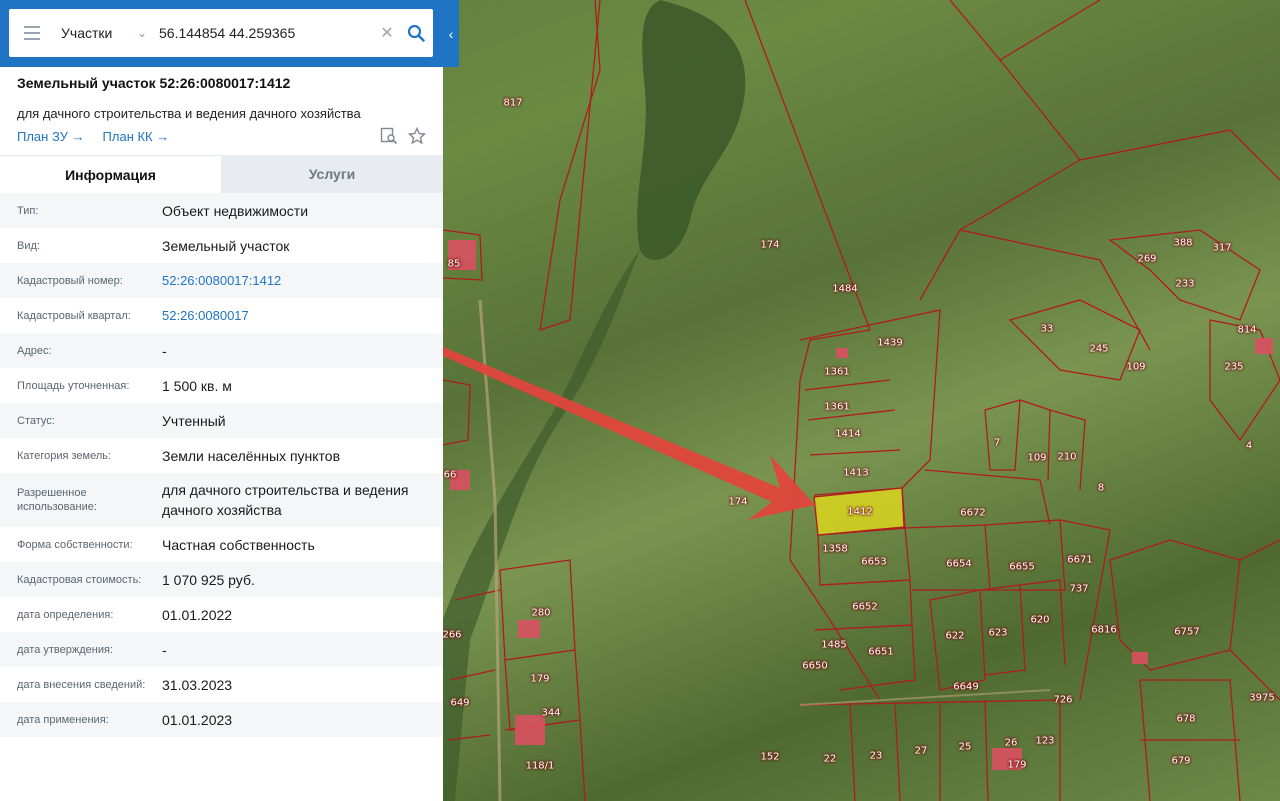 The width and height of the screenshot is (1280, 801). Describe the element at coordinates (1079, 589) in the screenshot. I see `parcel-label: 737` at that location.